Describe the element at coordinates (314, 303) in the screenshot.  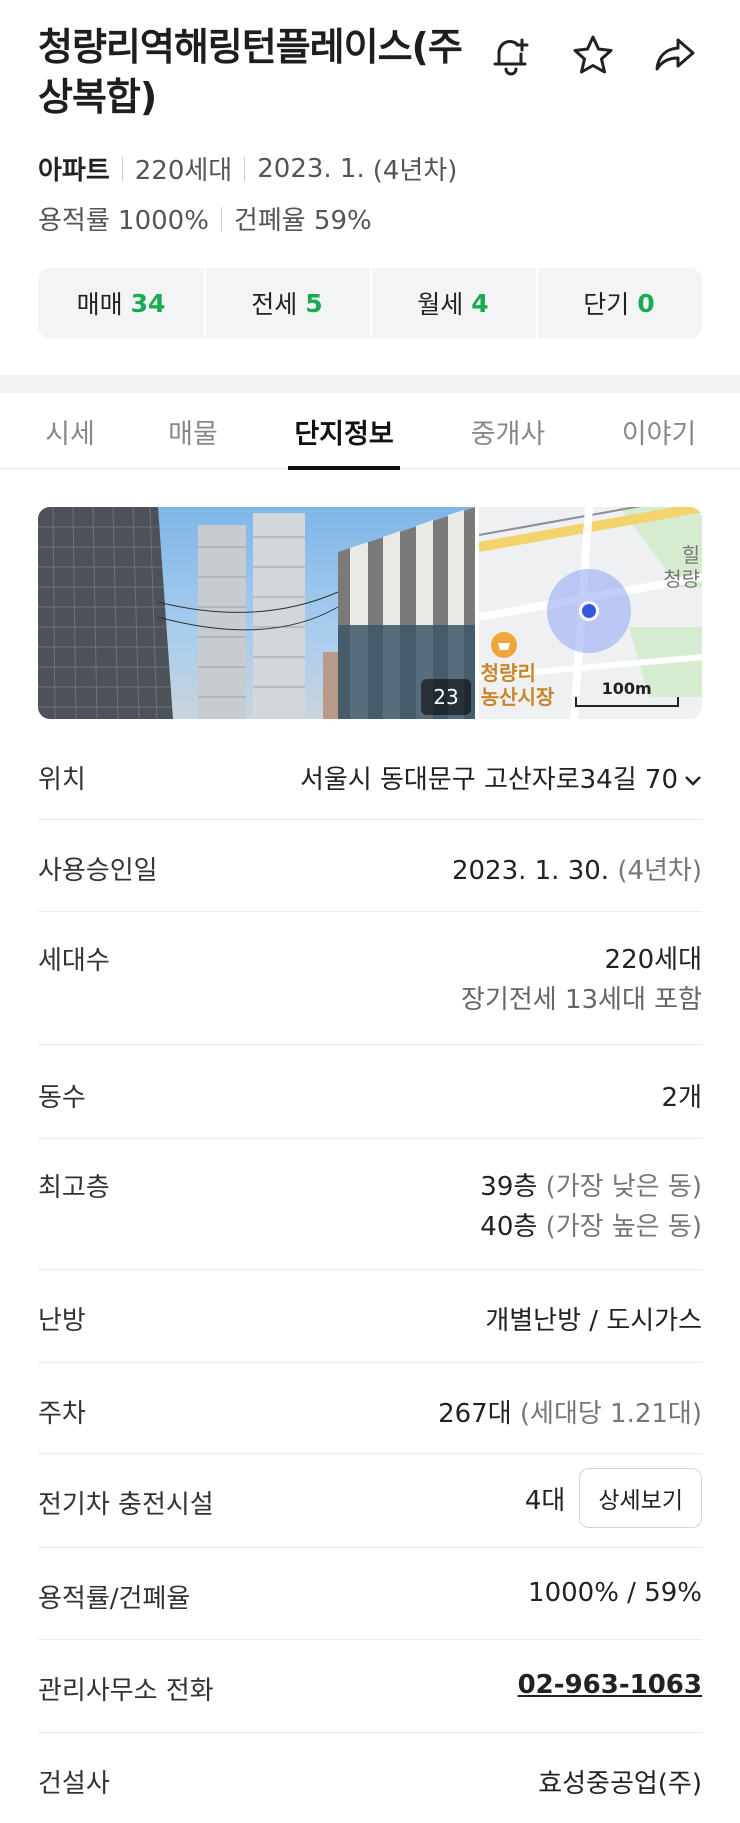
I see `deal-count: 5` at that location.